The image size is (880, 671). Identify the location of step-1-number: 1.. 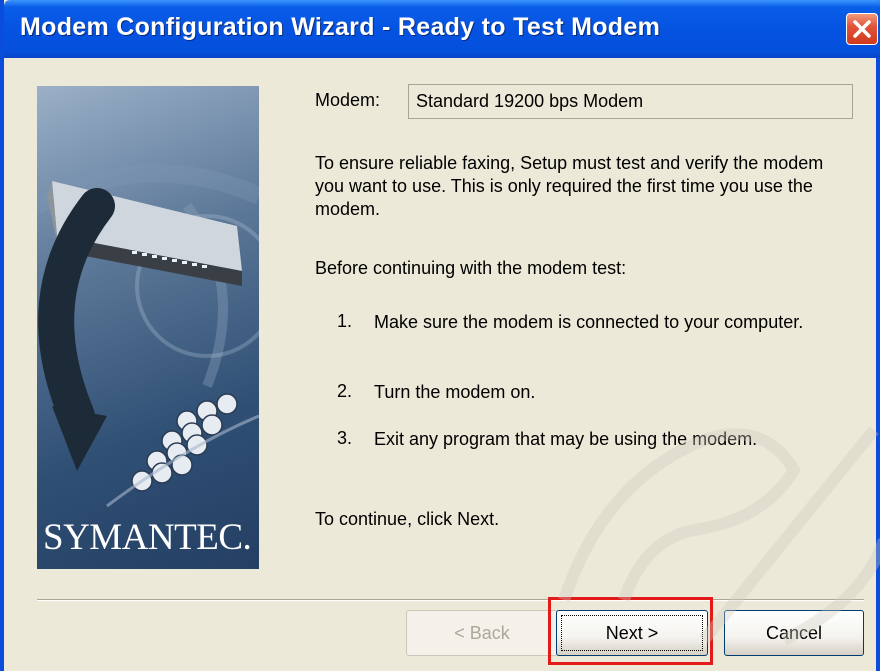
(345, 321).